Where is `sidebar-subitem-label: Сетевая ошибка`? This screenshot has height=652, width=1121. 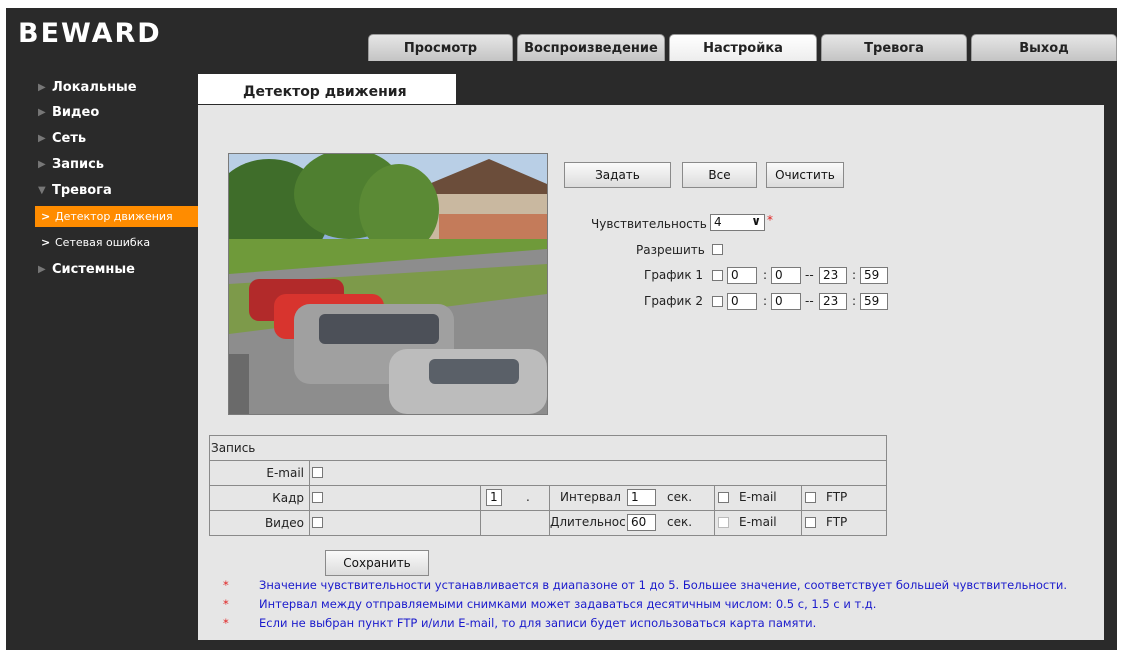
sidebar-subitem-label: Сетевая ошибка is located at coordinates (103, 242).